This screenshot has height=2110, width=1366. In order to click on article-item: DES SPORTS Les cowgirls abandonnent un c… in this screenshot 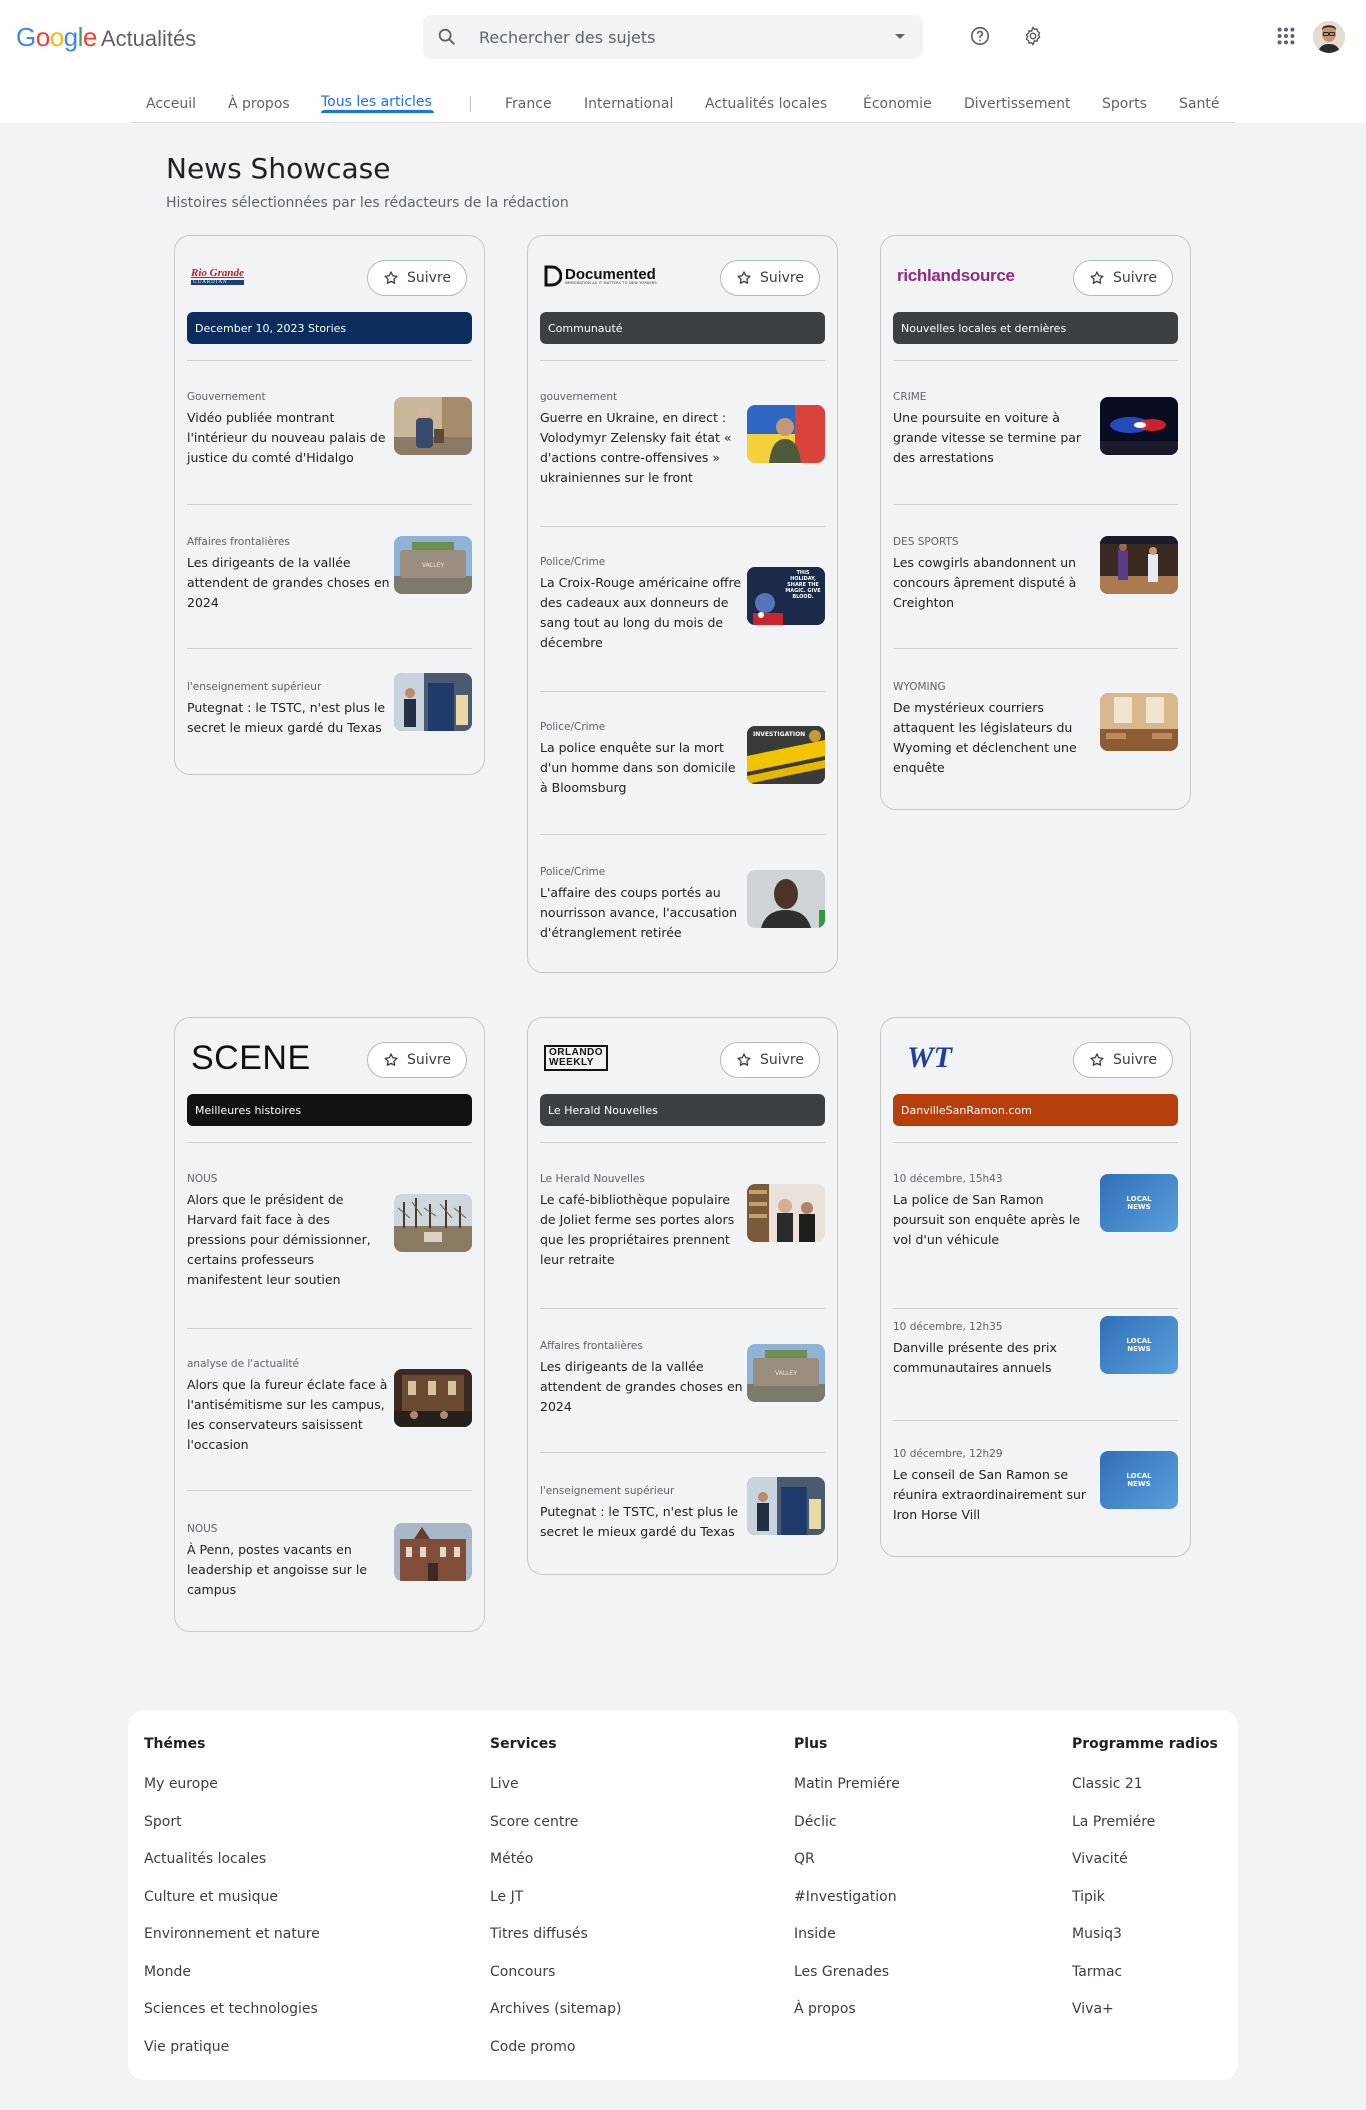, I will do `click(1035, 574)`.